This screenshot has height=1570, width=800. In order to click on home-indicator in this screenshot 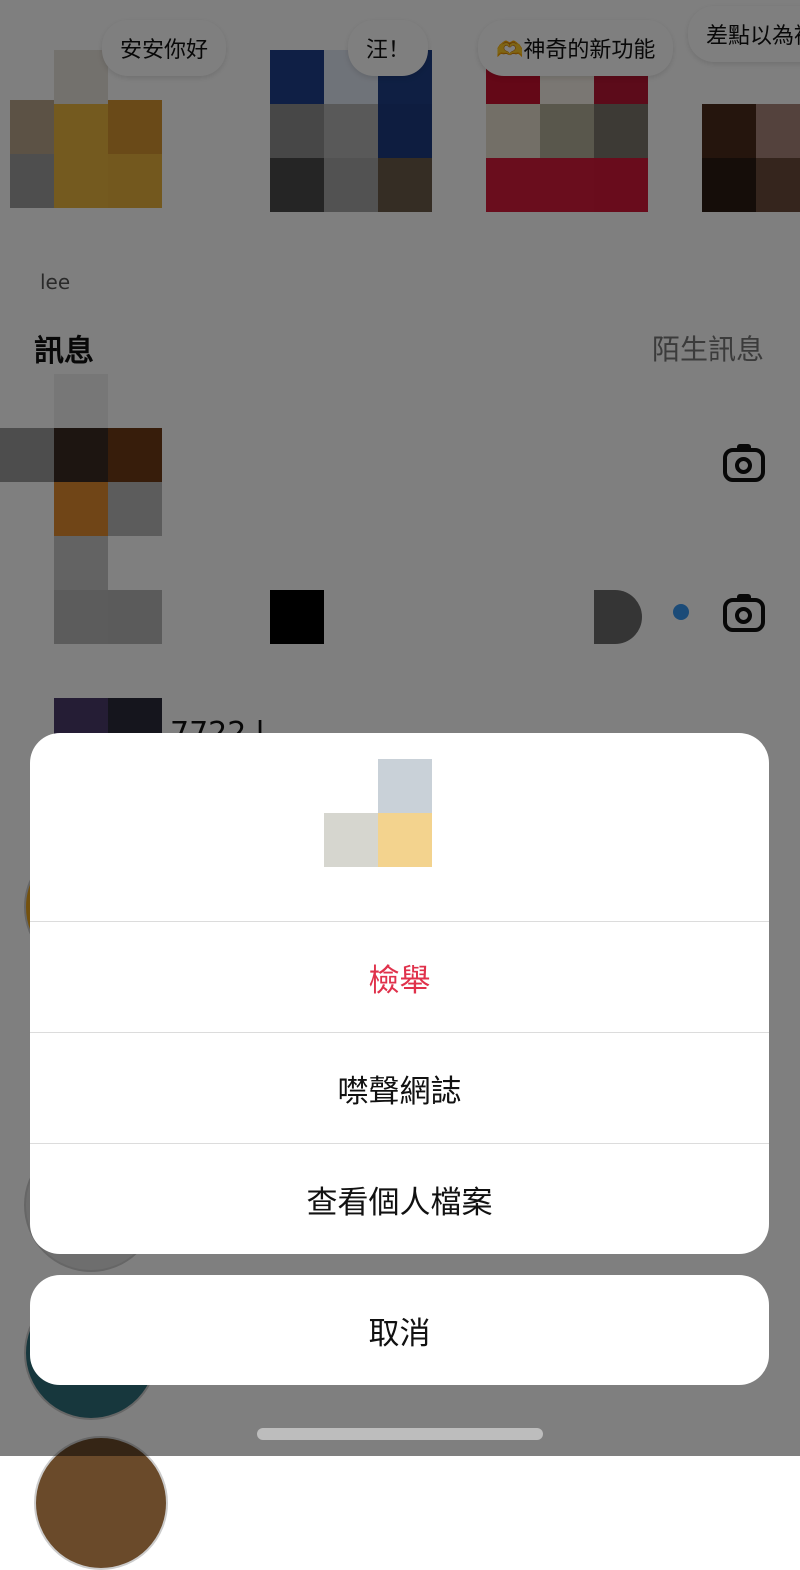, I will do `click(400, 1434)`.